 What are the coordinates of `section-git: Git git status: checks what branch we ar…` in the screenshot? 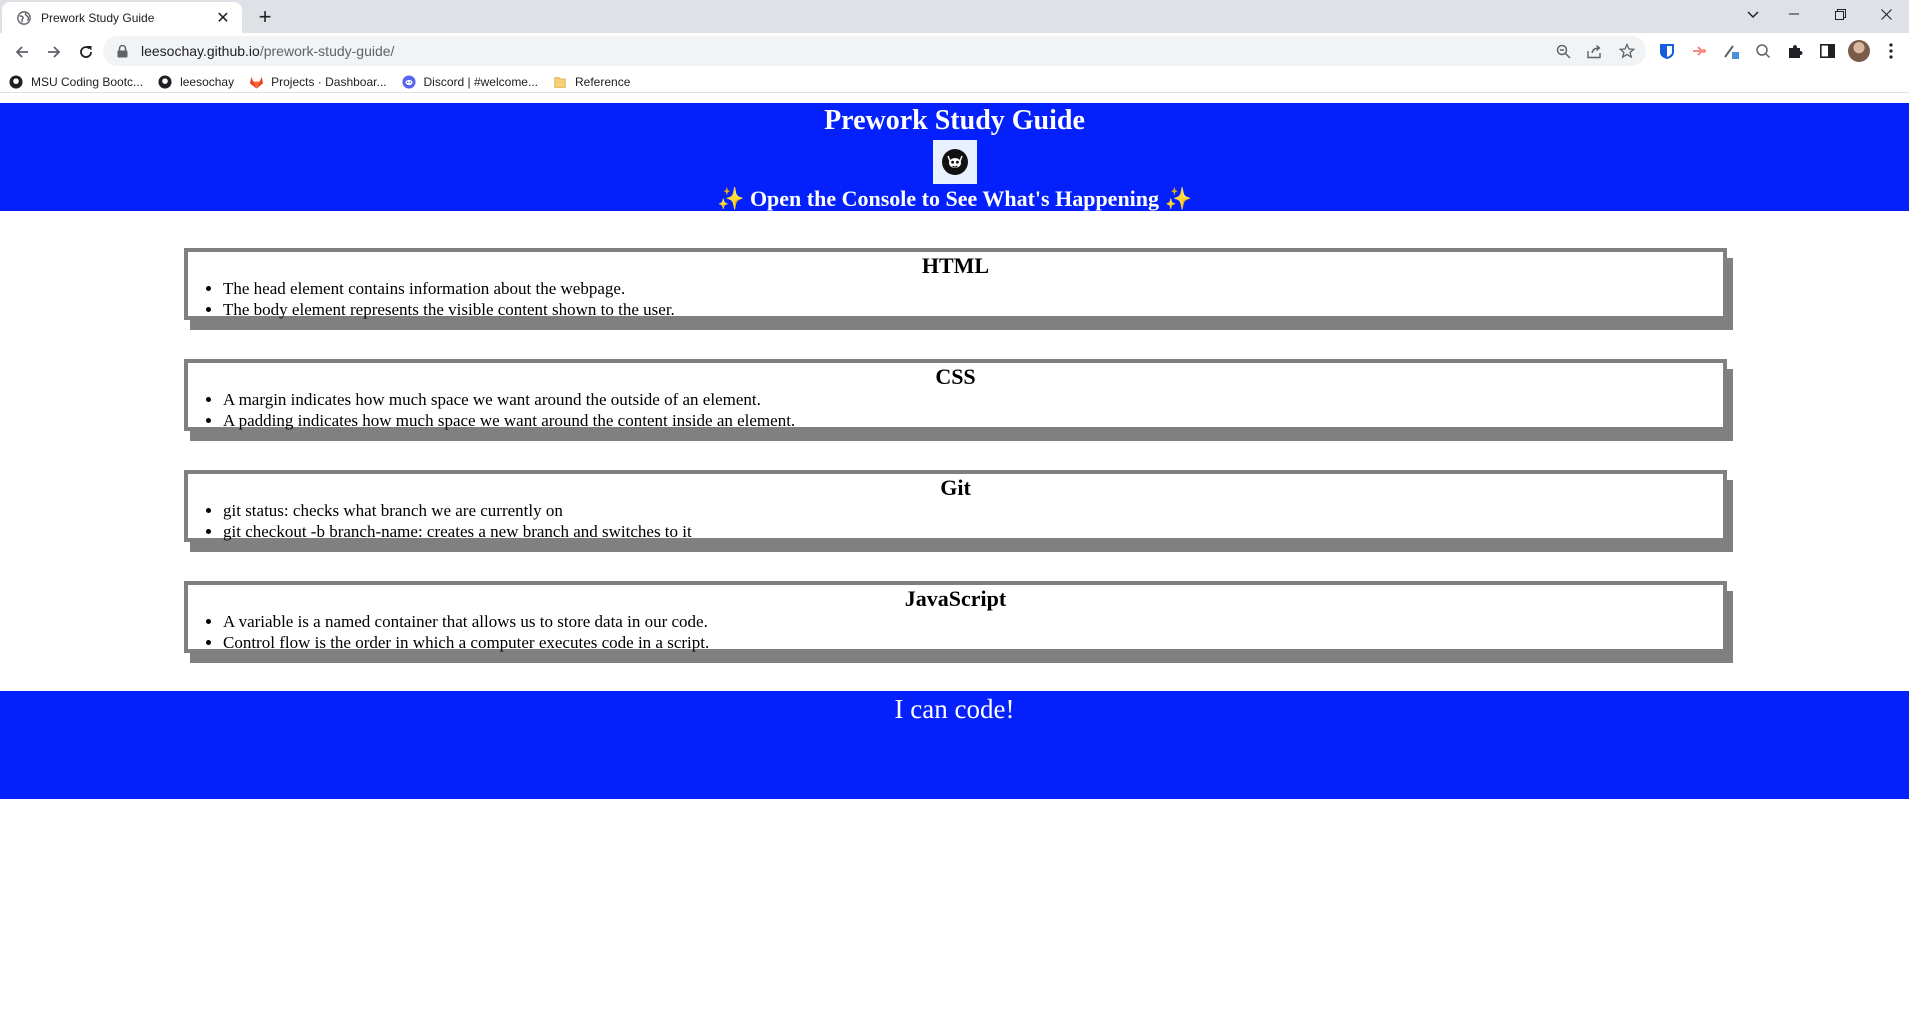 It's located at (955, 506).